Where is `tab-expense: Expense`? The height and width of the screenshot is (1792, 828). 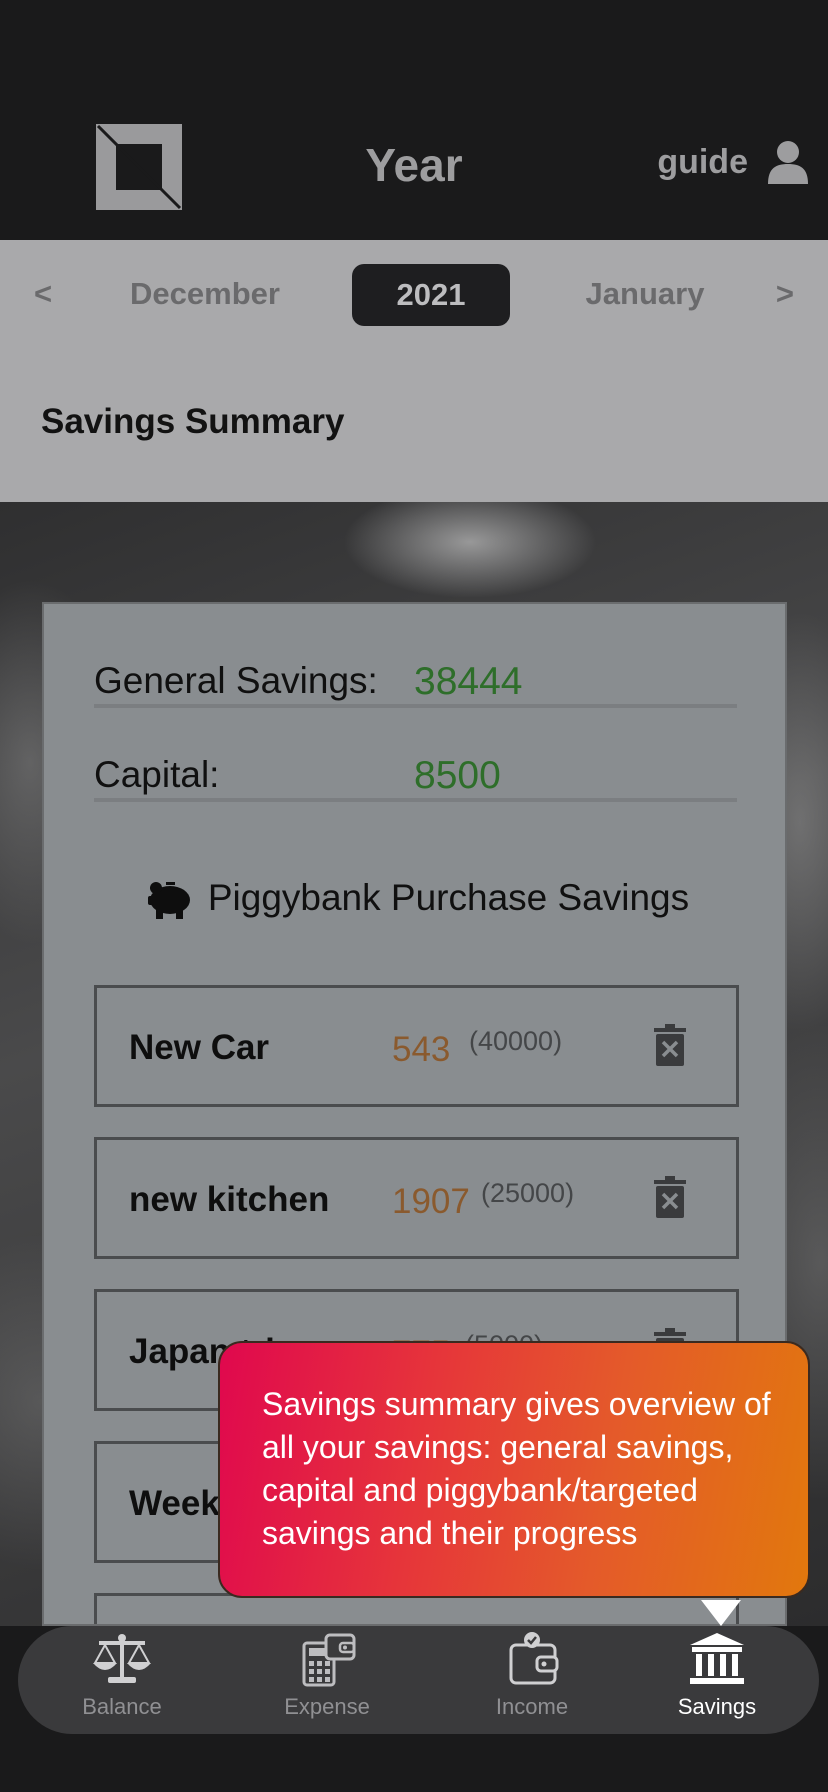
tab-expense: Expense is located at coordinates (327, 1680).